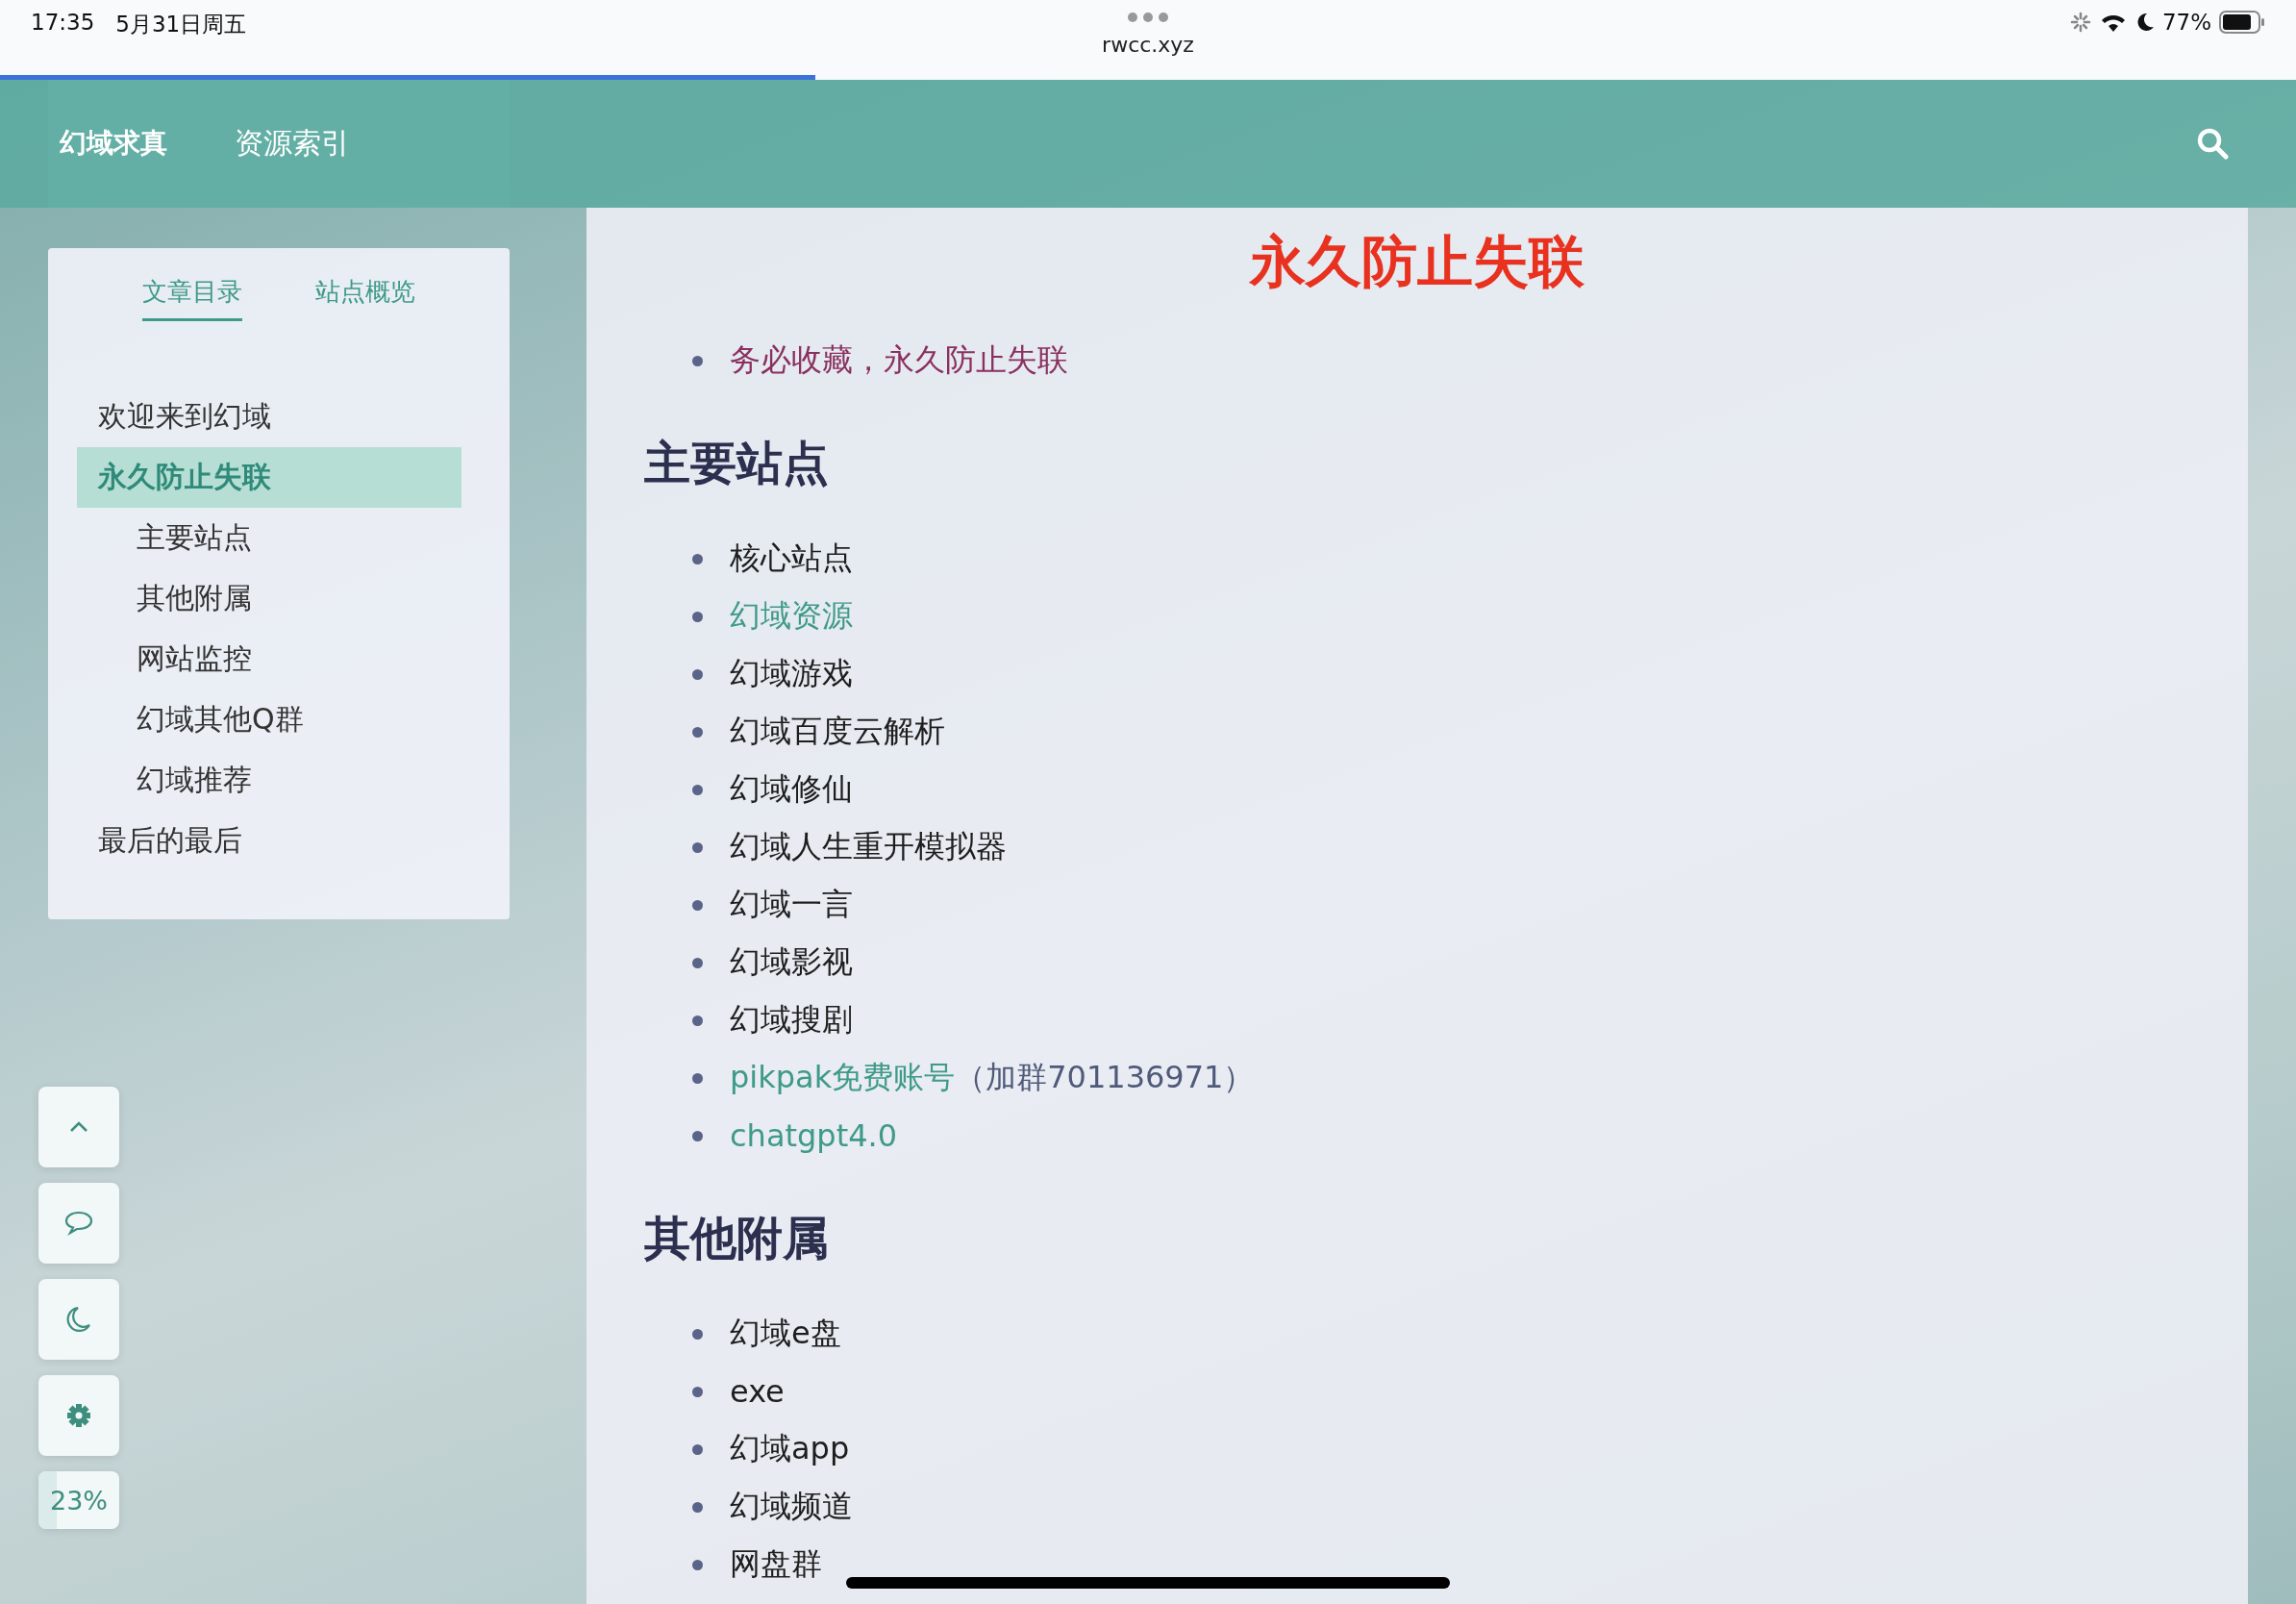 This screenshot has height=1604, width=2296. What do you see at coordinates (78, 1127) in the screenshot?
I see `chevron-up-icon` at bounding box center [78, 1127].